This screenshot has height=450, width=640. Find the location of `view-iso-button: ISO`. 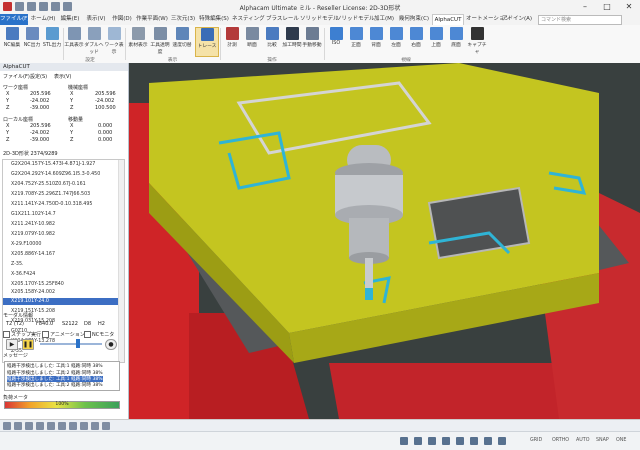

view-iso-button: ISO is located at coordinates (336, 41).